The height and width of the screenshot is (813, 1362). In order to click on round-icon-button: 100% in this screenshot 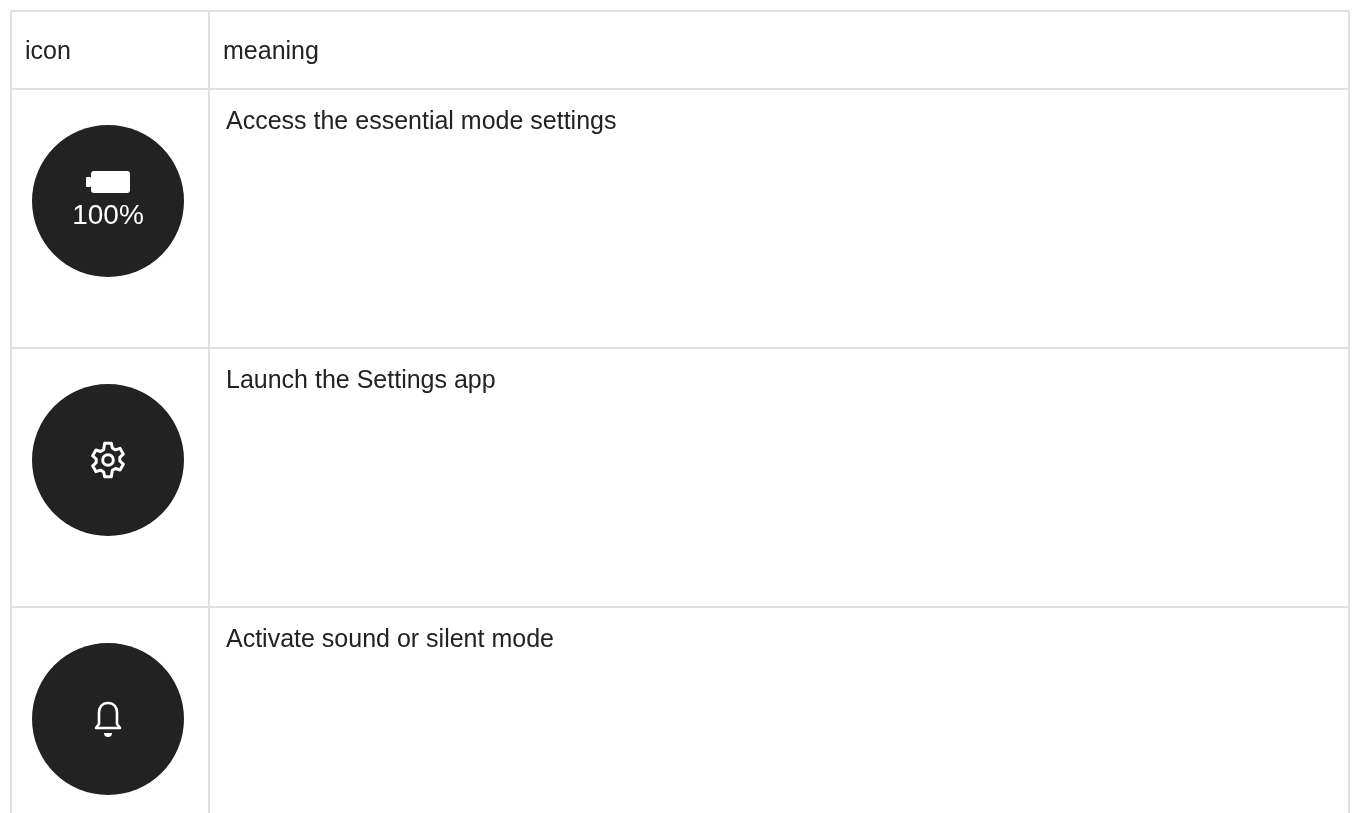, I will do `click(108, 201)`.